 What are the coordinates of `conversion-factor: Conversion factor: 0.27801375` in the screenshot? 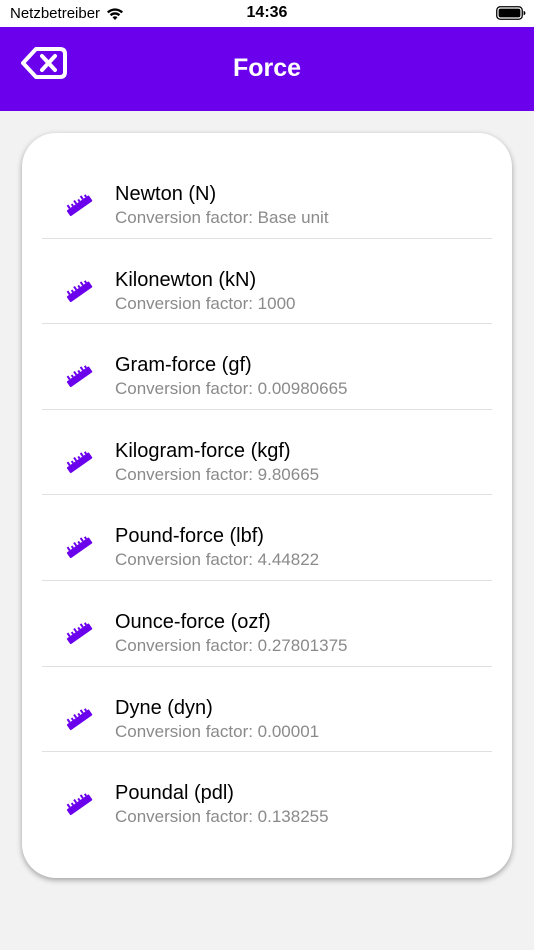 It's located at (231, 645).